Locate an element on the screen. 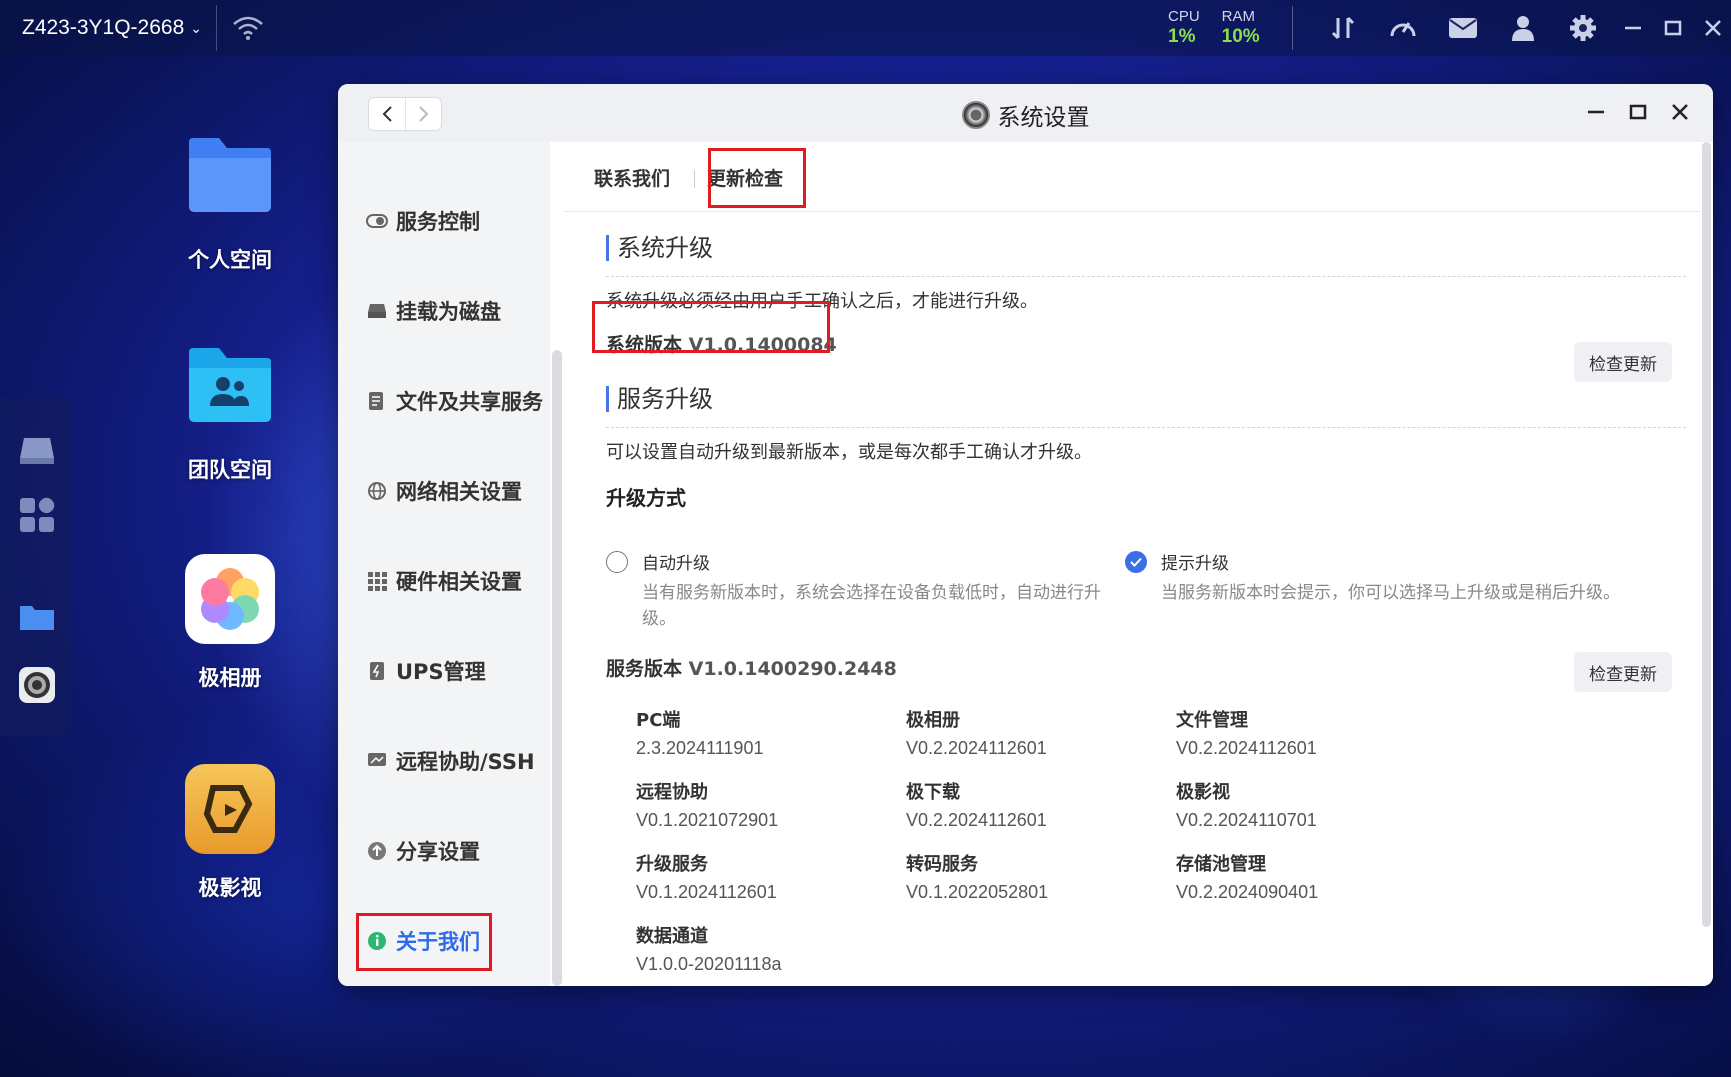 This screenshot has width=1731, height=1077. sidebar-item-label: 远程协助/SSH is located at coordinates (465, 762).